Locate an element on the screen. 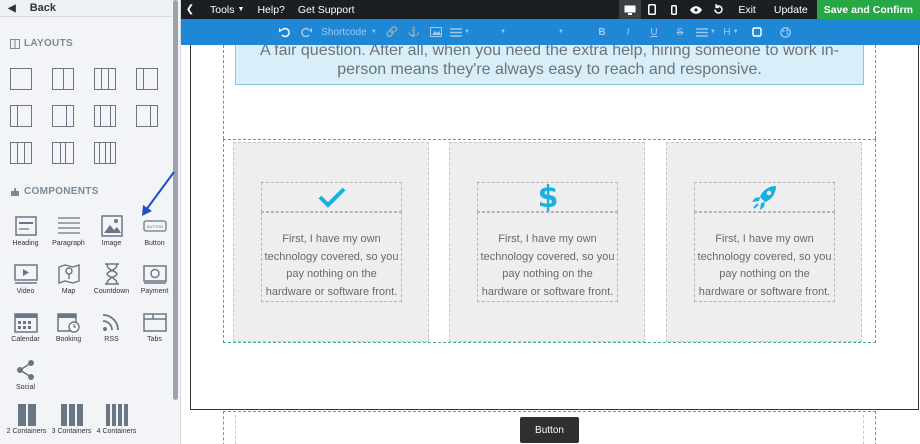 This screenshot has width=920, height=444. containers-grid: 2 Containers 3 Containers 4 Containers is located at coordinates (71, 419).